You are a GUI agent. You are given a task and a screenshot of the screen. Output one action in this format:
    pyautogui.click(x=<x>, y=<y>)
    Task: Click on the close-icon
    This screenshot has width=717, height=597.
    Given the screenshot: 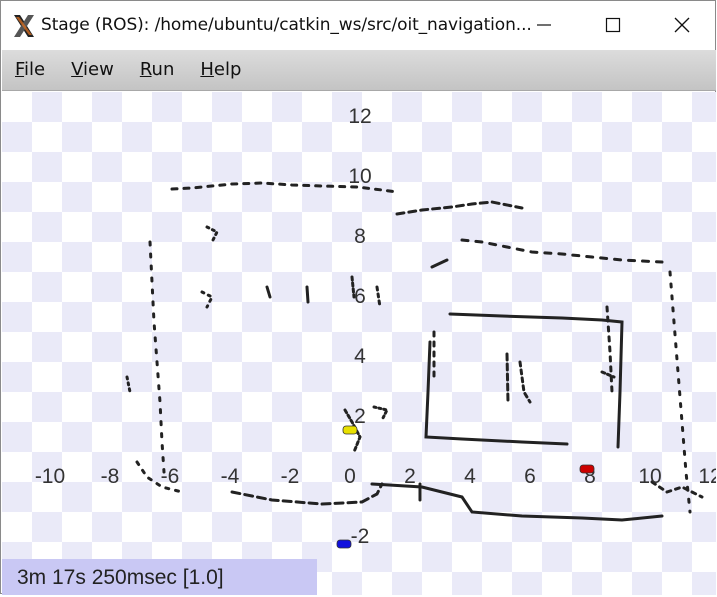 What is the action you would take?
    pyautogui.click(x=682, y=25)
    